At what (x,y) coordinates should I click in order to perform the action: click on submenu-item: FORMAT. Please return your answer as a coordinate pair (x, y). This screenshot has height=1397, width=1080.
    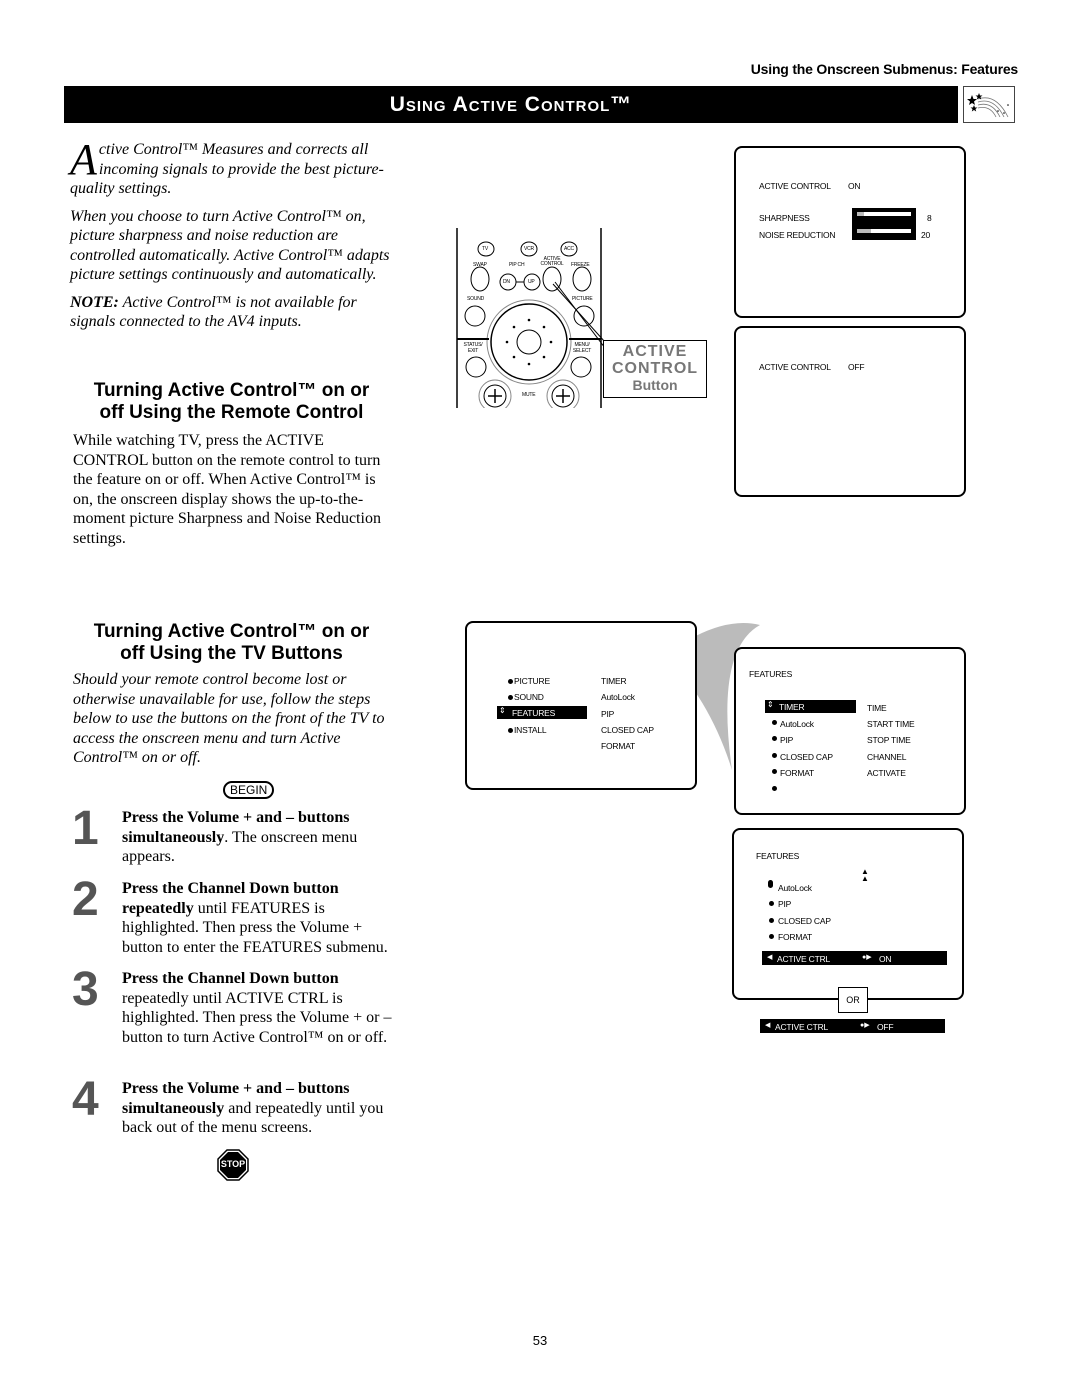
    Looking at the image, I should click on (618, 746).